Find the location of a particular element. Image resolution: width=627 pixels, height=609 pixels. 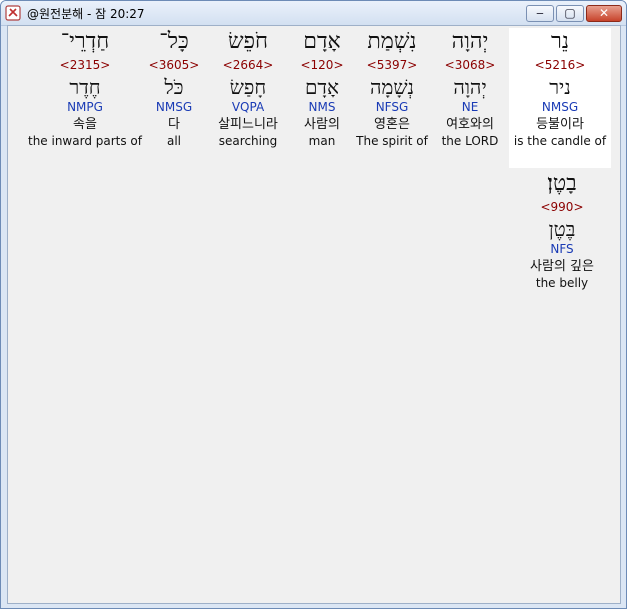

english-gloss: the inward parts of is located at coordinates (84, 141).